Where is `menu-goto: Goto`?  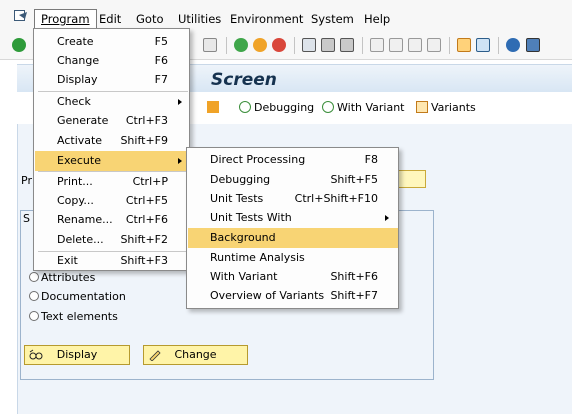 menu-goto: Goto is located at coordinates (150, 19).